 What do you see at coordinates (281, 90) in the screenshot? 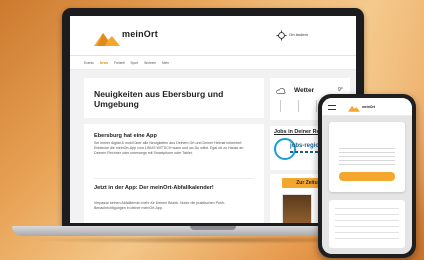
I see `cloud-icon` at bounding box center [281, 90].